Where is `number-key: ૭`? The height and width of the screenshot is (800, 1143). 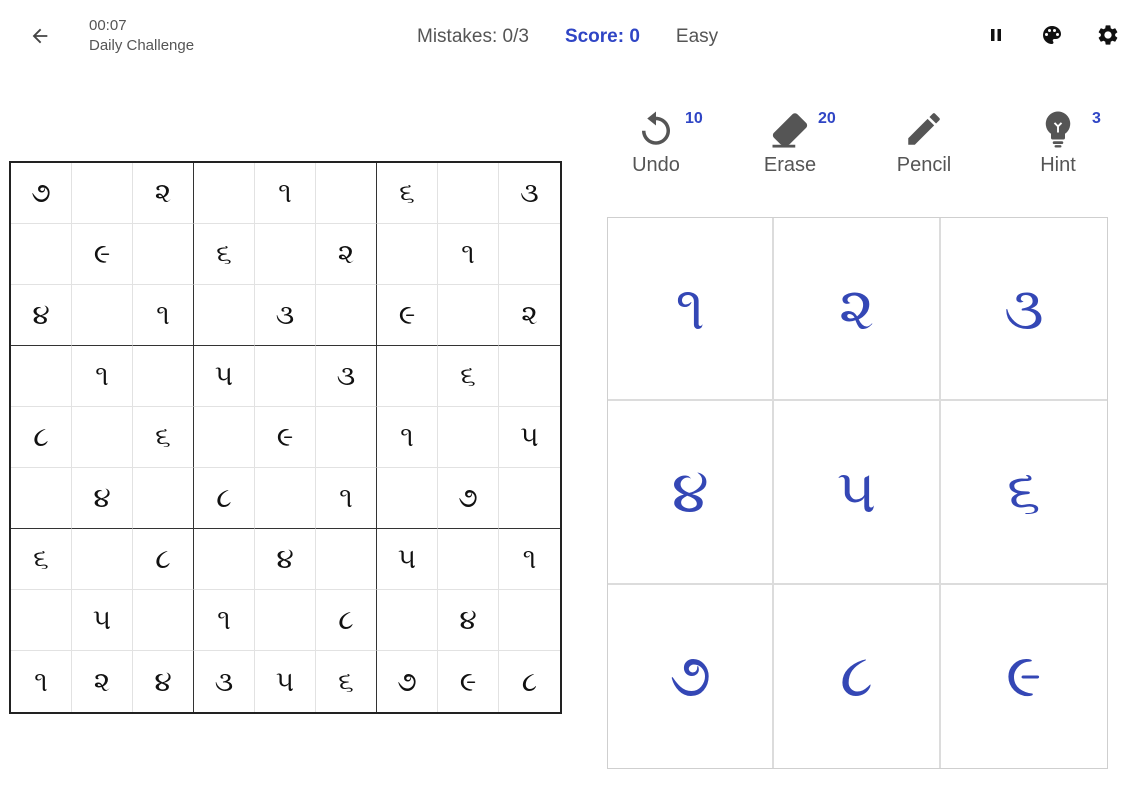
number-key: ૭ is located at coordinates (691, 676).